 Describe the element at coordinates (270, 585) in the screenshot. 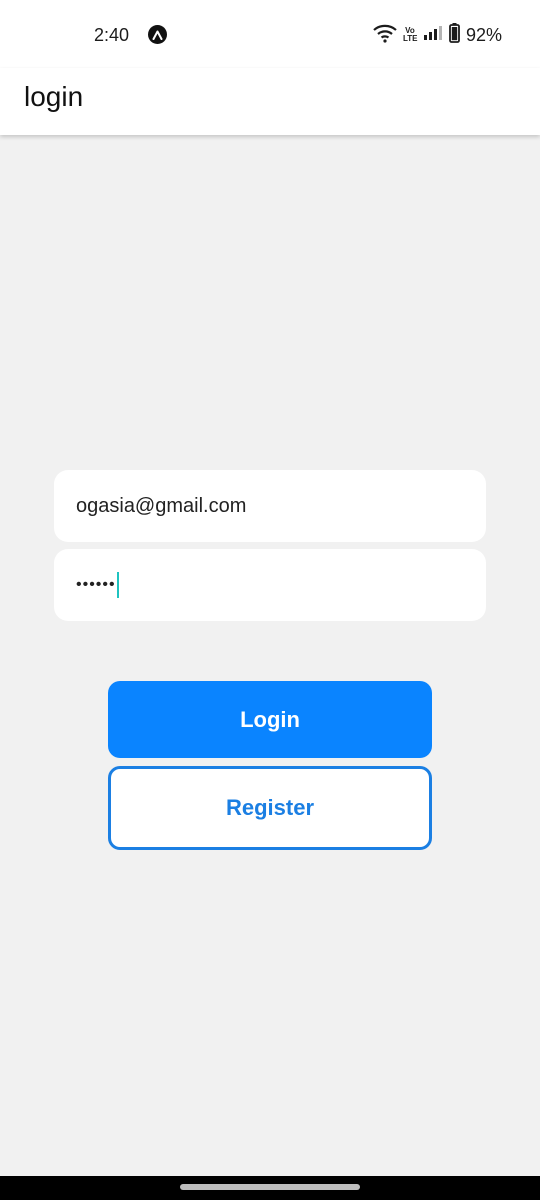

I see `password-field: ••••••` at that location.